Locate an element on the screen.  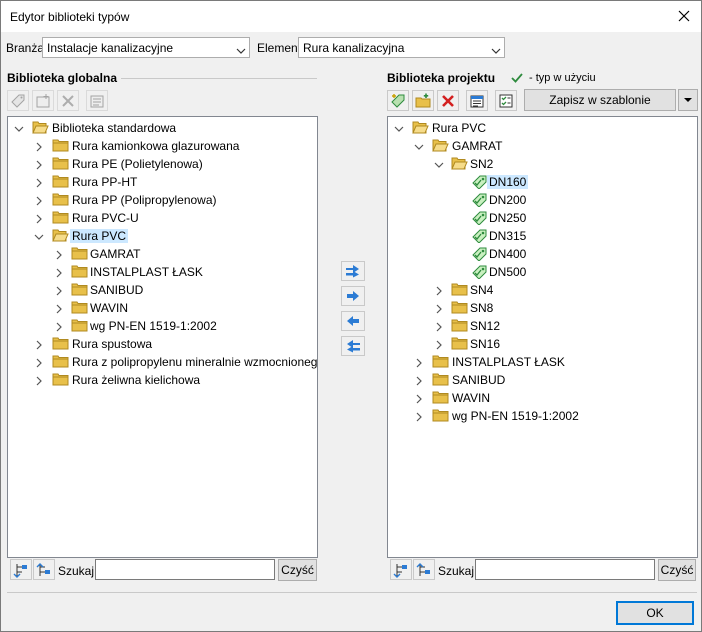
global-clear-button: Czyść is located at coordinates (297, 570).